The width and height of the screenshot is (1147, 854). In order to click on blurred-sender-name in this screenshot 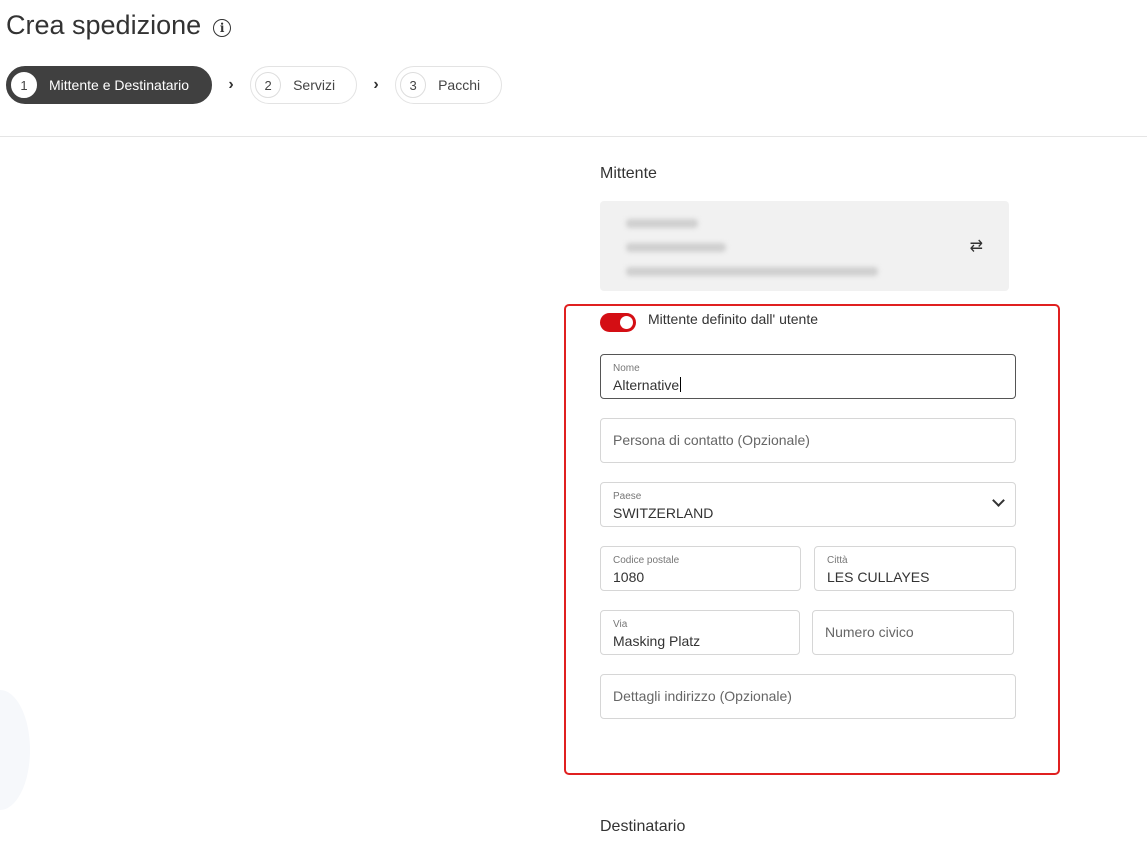, I will do `click(662, 223)`.